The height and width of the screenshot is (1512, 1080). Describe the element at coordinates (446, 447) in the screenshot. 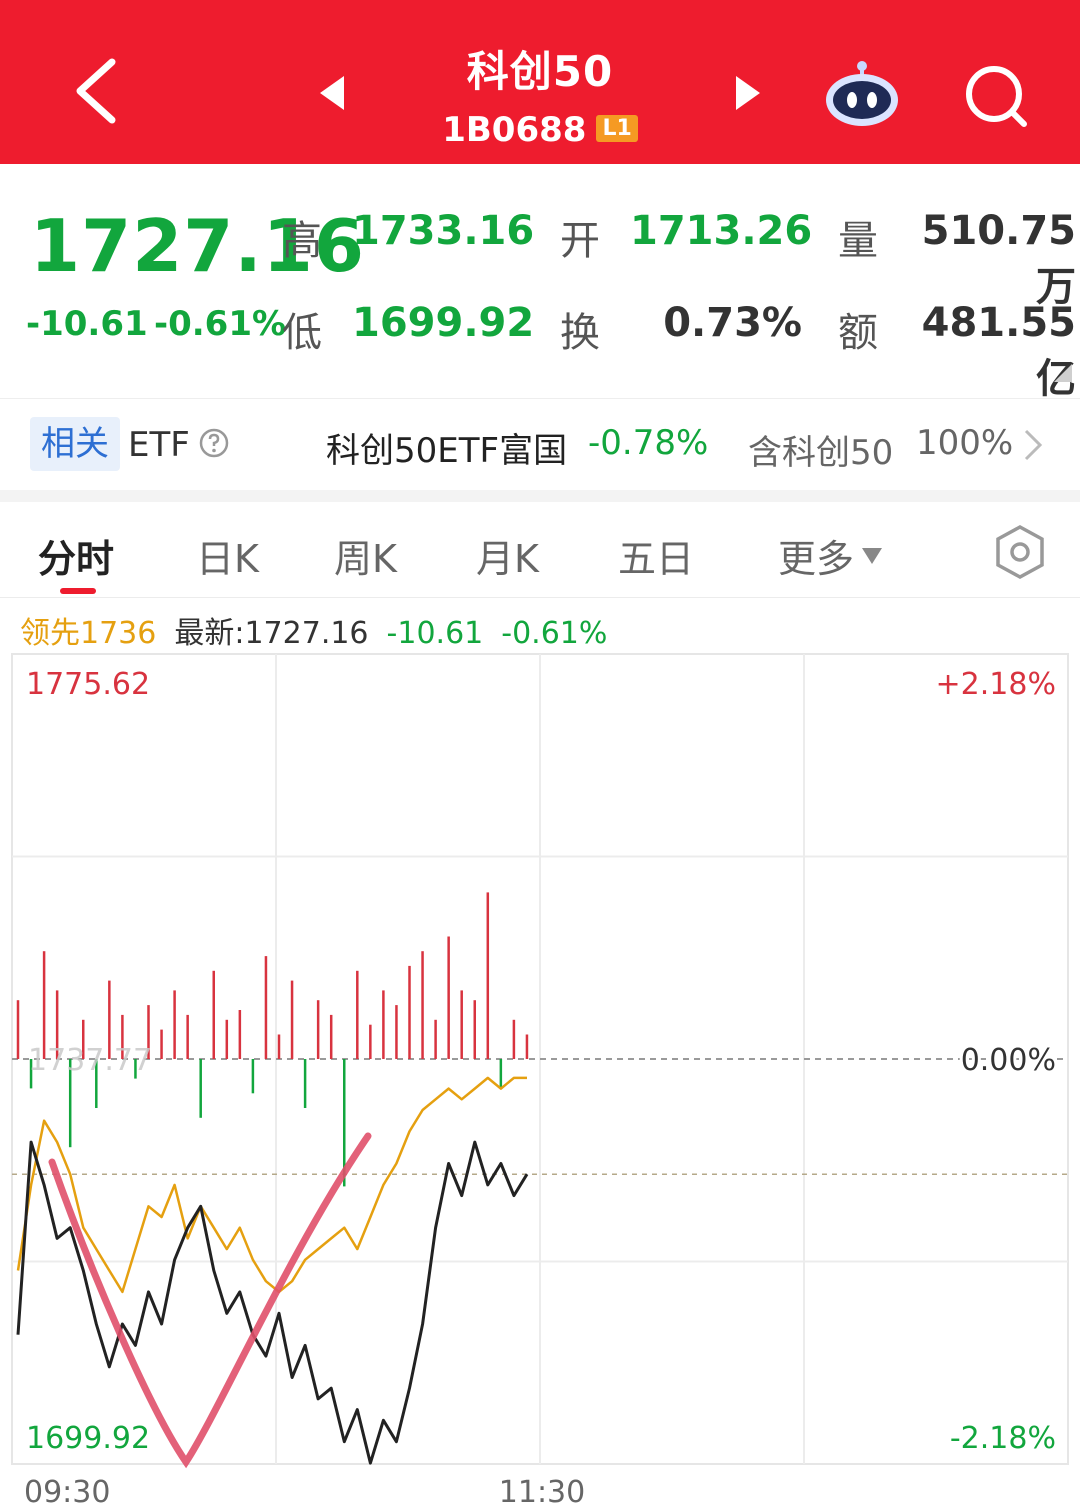

I see `etf-name: 科创50ETF富国` at that location.